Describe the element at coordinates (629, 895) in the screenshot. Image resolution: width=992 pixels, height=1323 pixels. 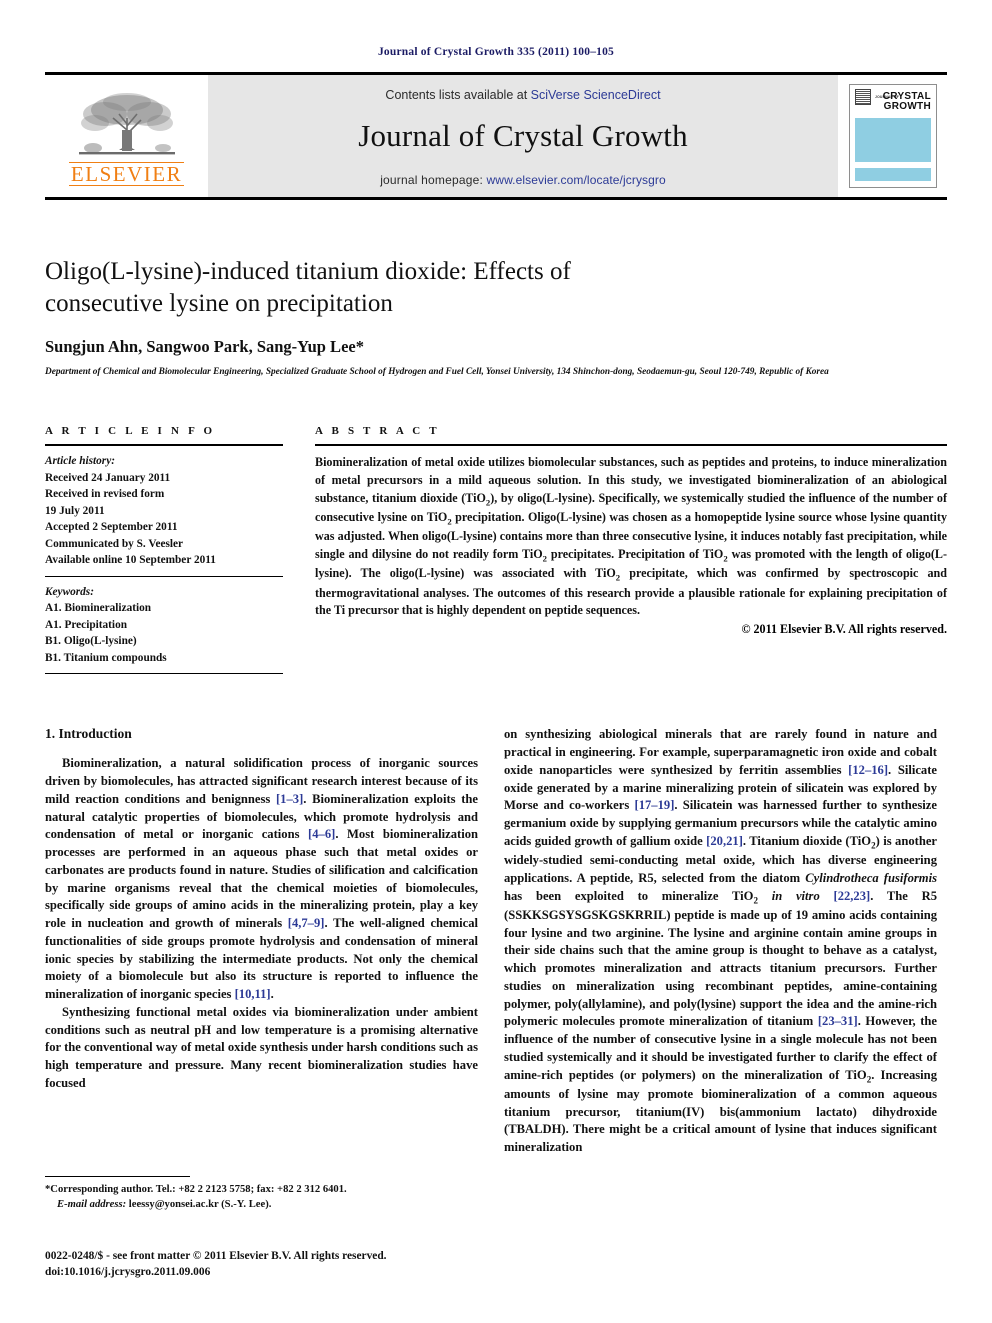
I see `intro-r-f: has been exploited to mineralize TiO` at that location.